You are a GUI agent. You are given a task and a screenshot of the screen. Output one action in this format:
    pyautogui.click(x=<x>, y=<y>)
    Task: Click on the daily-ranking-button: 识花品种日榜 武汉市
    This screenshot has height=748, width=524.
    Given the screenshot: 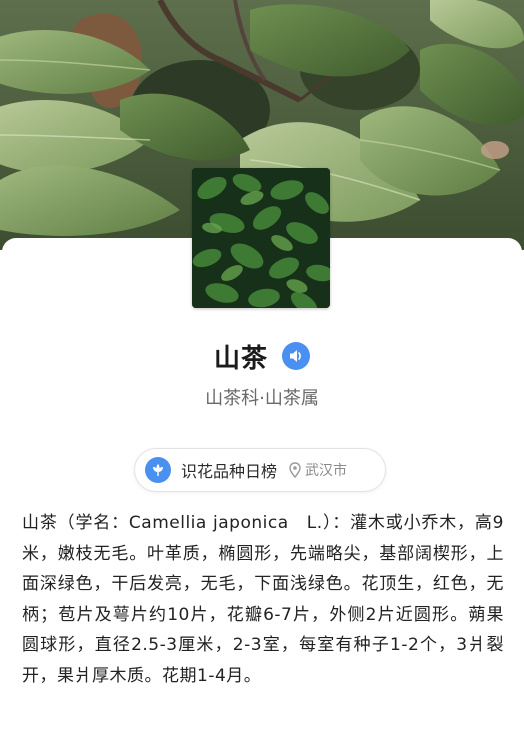 What is the action you would take?
    pyautogui.click(x=260, y=470)
    